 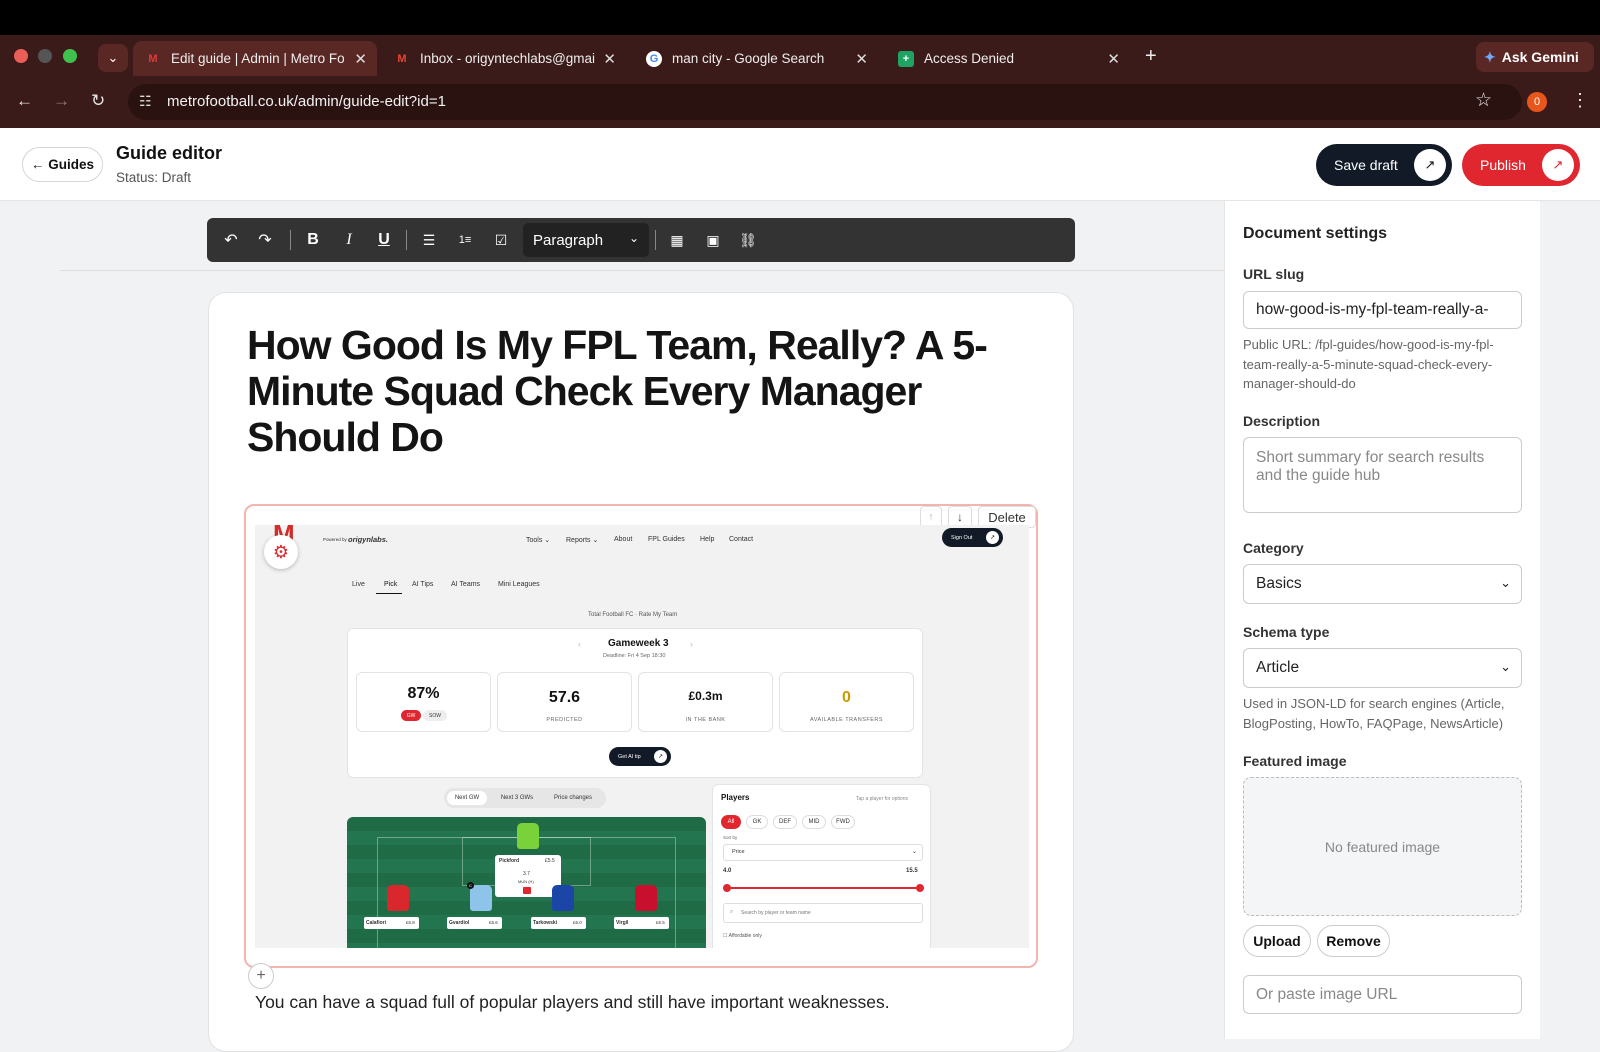 I want to click on position-chip: FWD, so click(x=843, y=822).